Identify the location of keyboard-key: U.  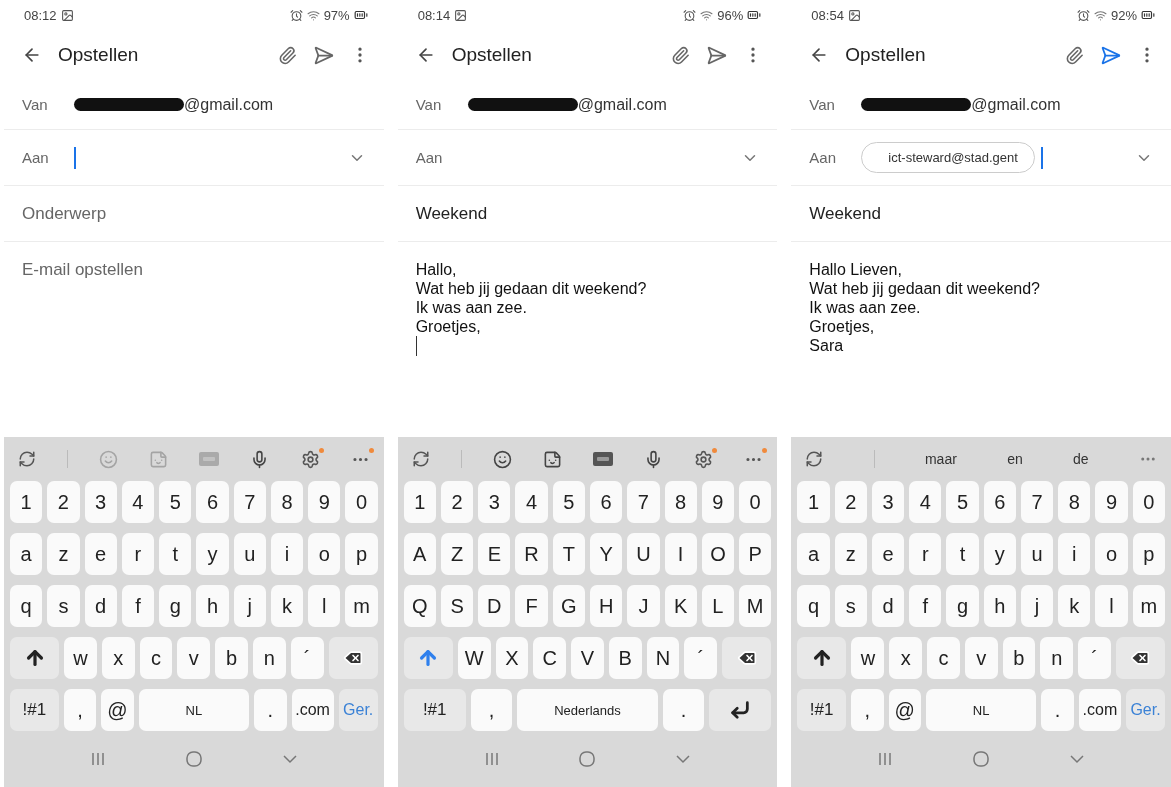
(643, 554).